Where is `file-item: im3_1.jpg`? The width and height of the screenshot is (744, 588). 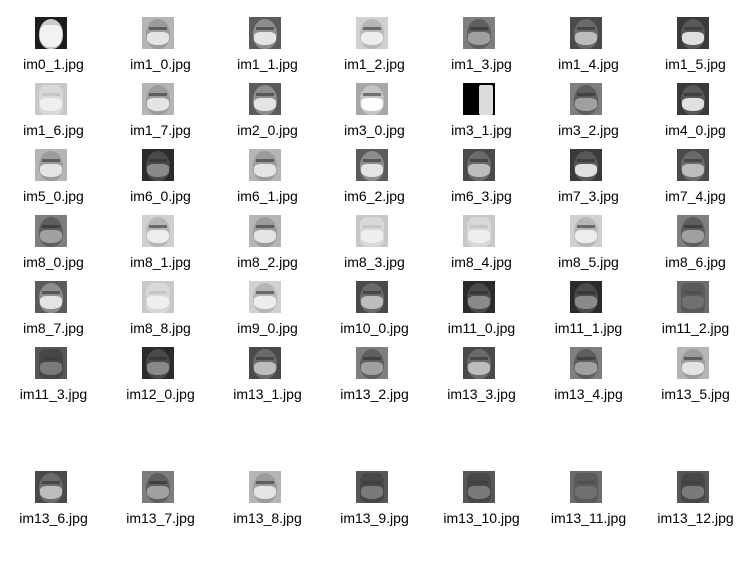 file-item: im3_1.jpg is located at coordinates (481, 116).